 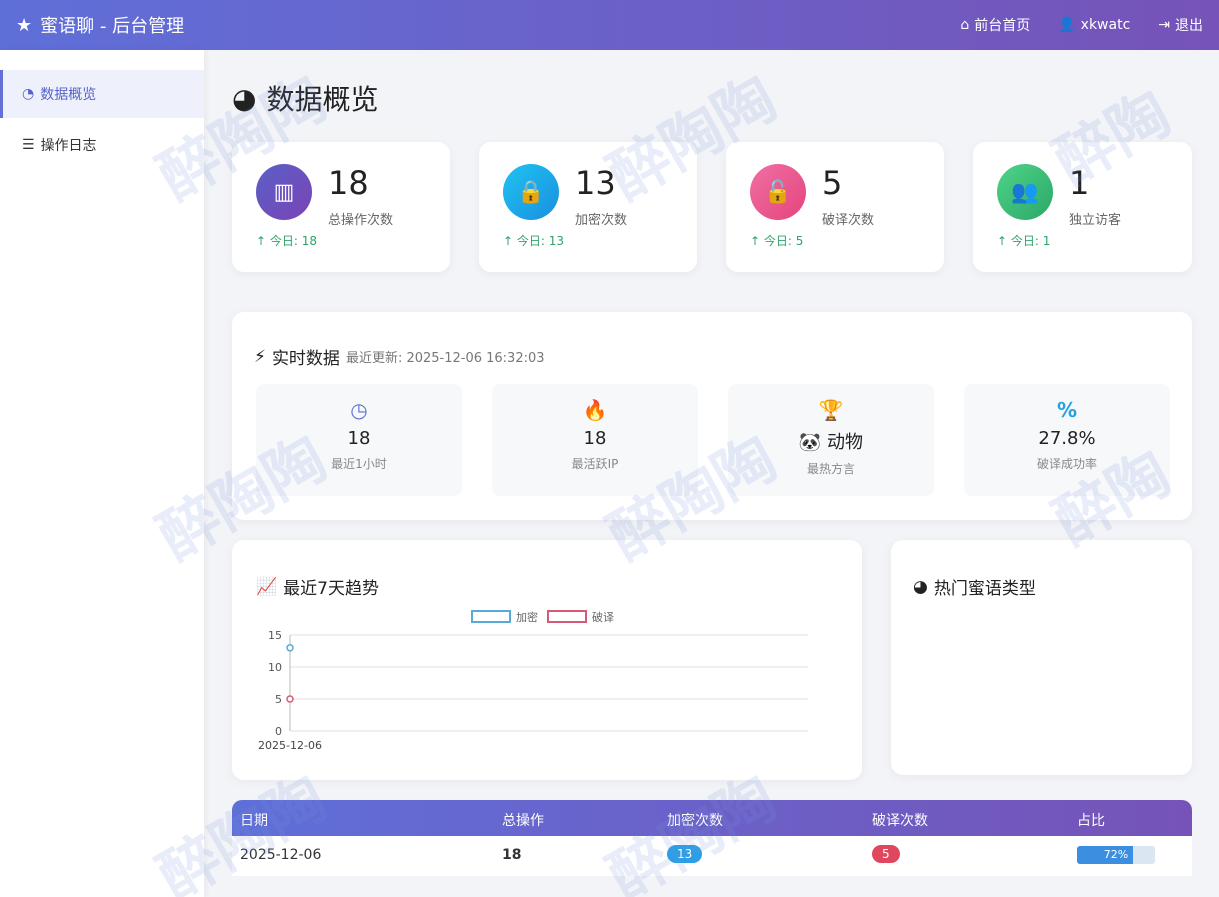 What do you see at coordinates (920, 586) in the screenshot?
I see `pie-chart-icon: ◕` at bounding box center [920, 586].